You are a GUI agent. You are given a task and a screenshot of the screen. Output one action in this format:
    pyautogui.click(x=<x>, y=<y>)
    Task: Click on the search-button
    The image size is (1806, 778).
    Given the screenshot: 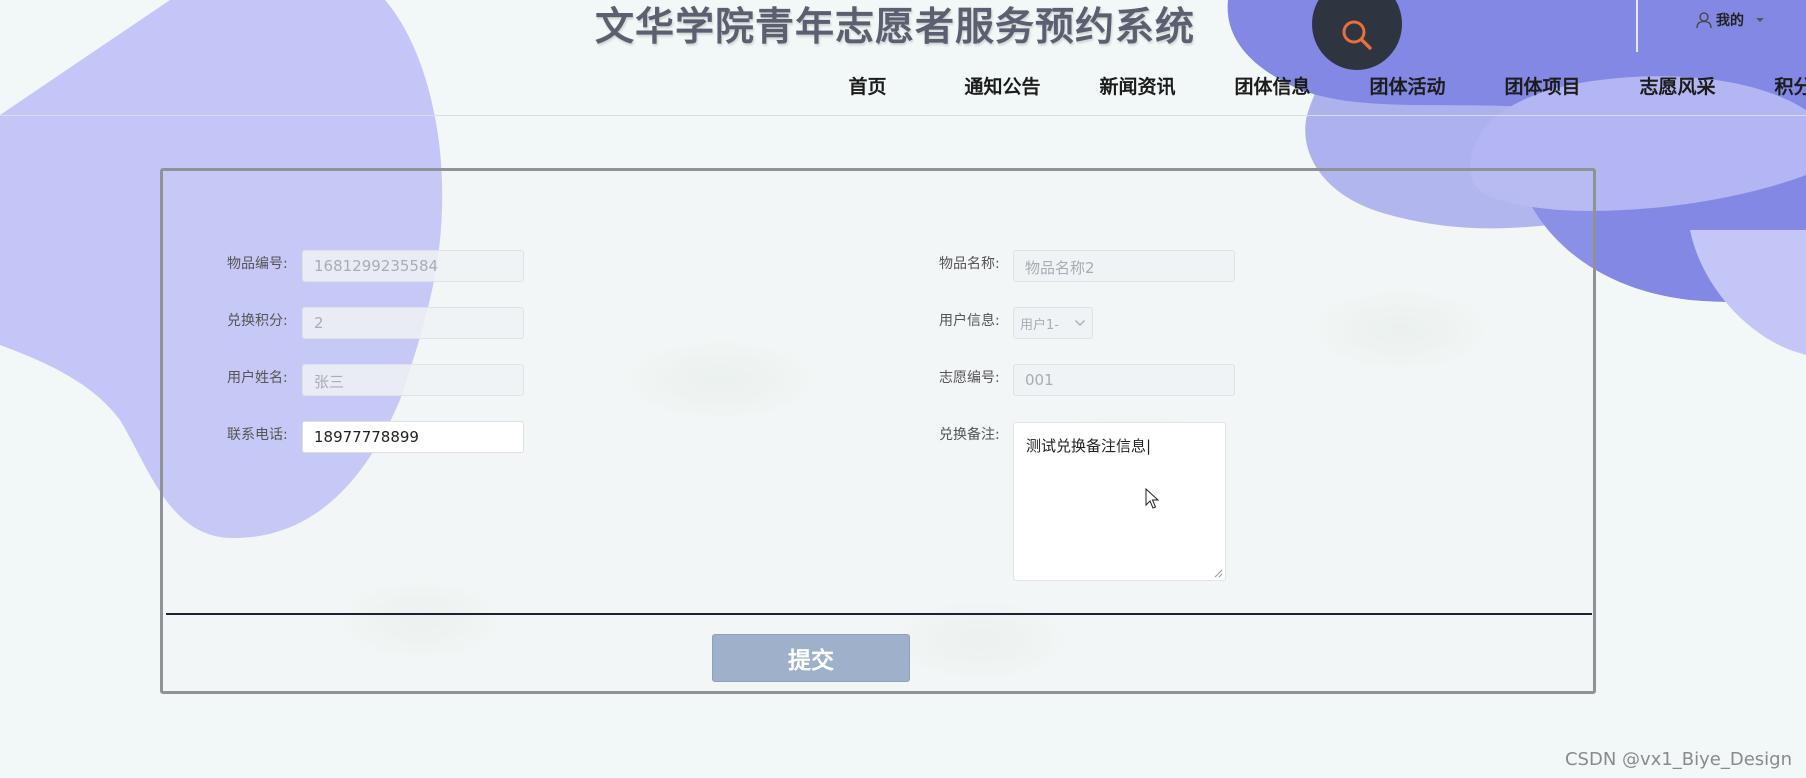 What is the action you would take?
    pyautogui.click(x=1357, y=35)
    